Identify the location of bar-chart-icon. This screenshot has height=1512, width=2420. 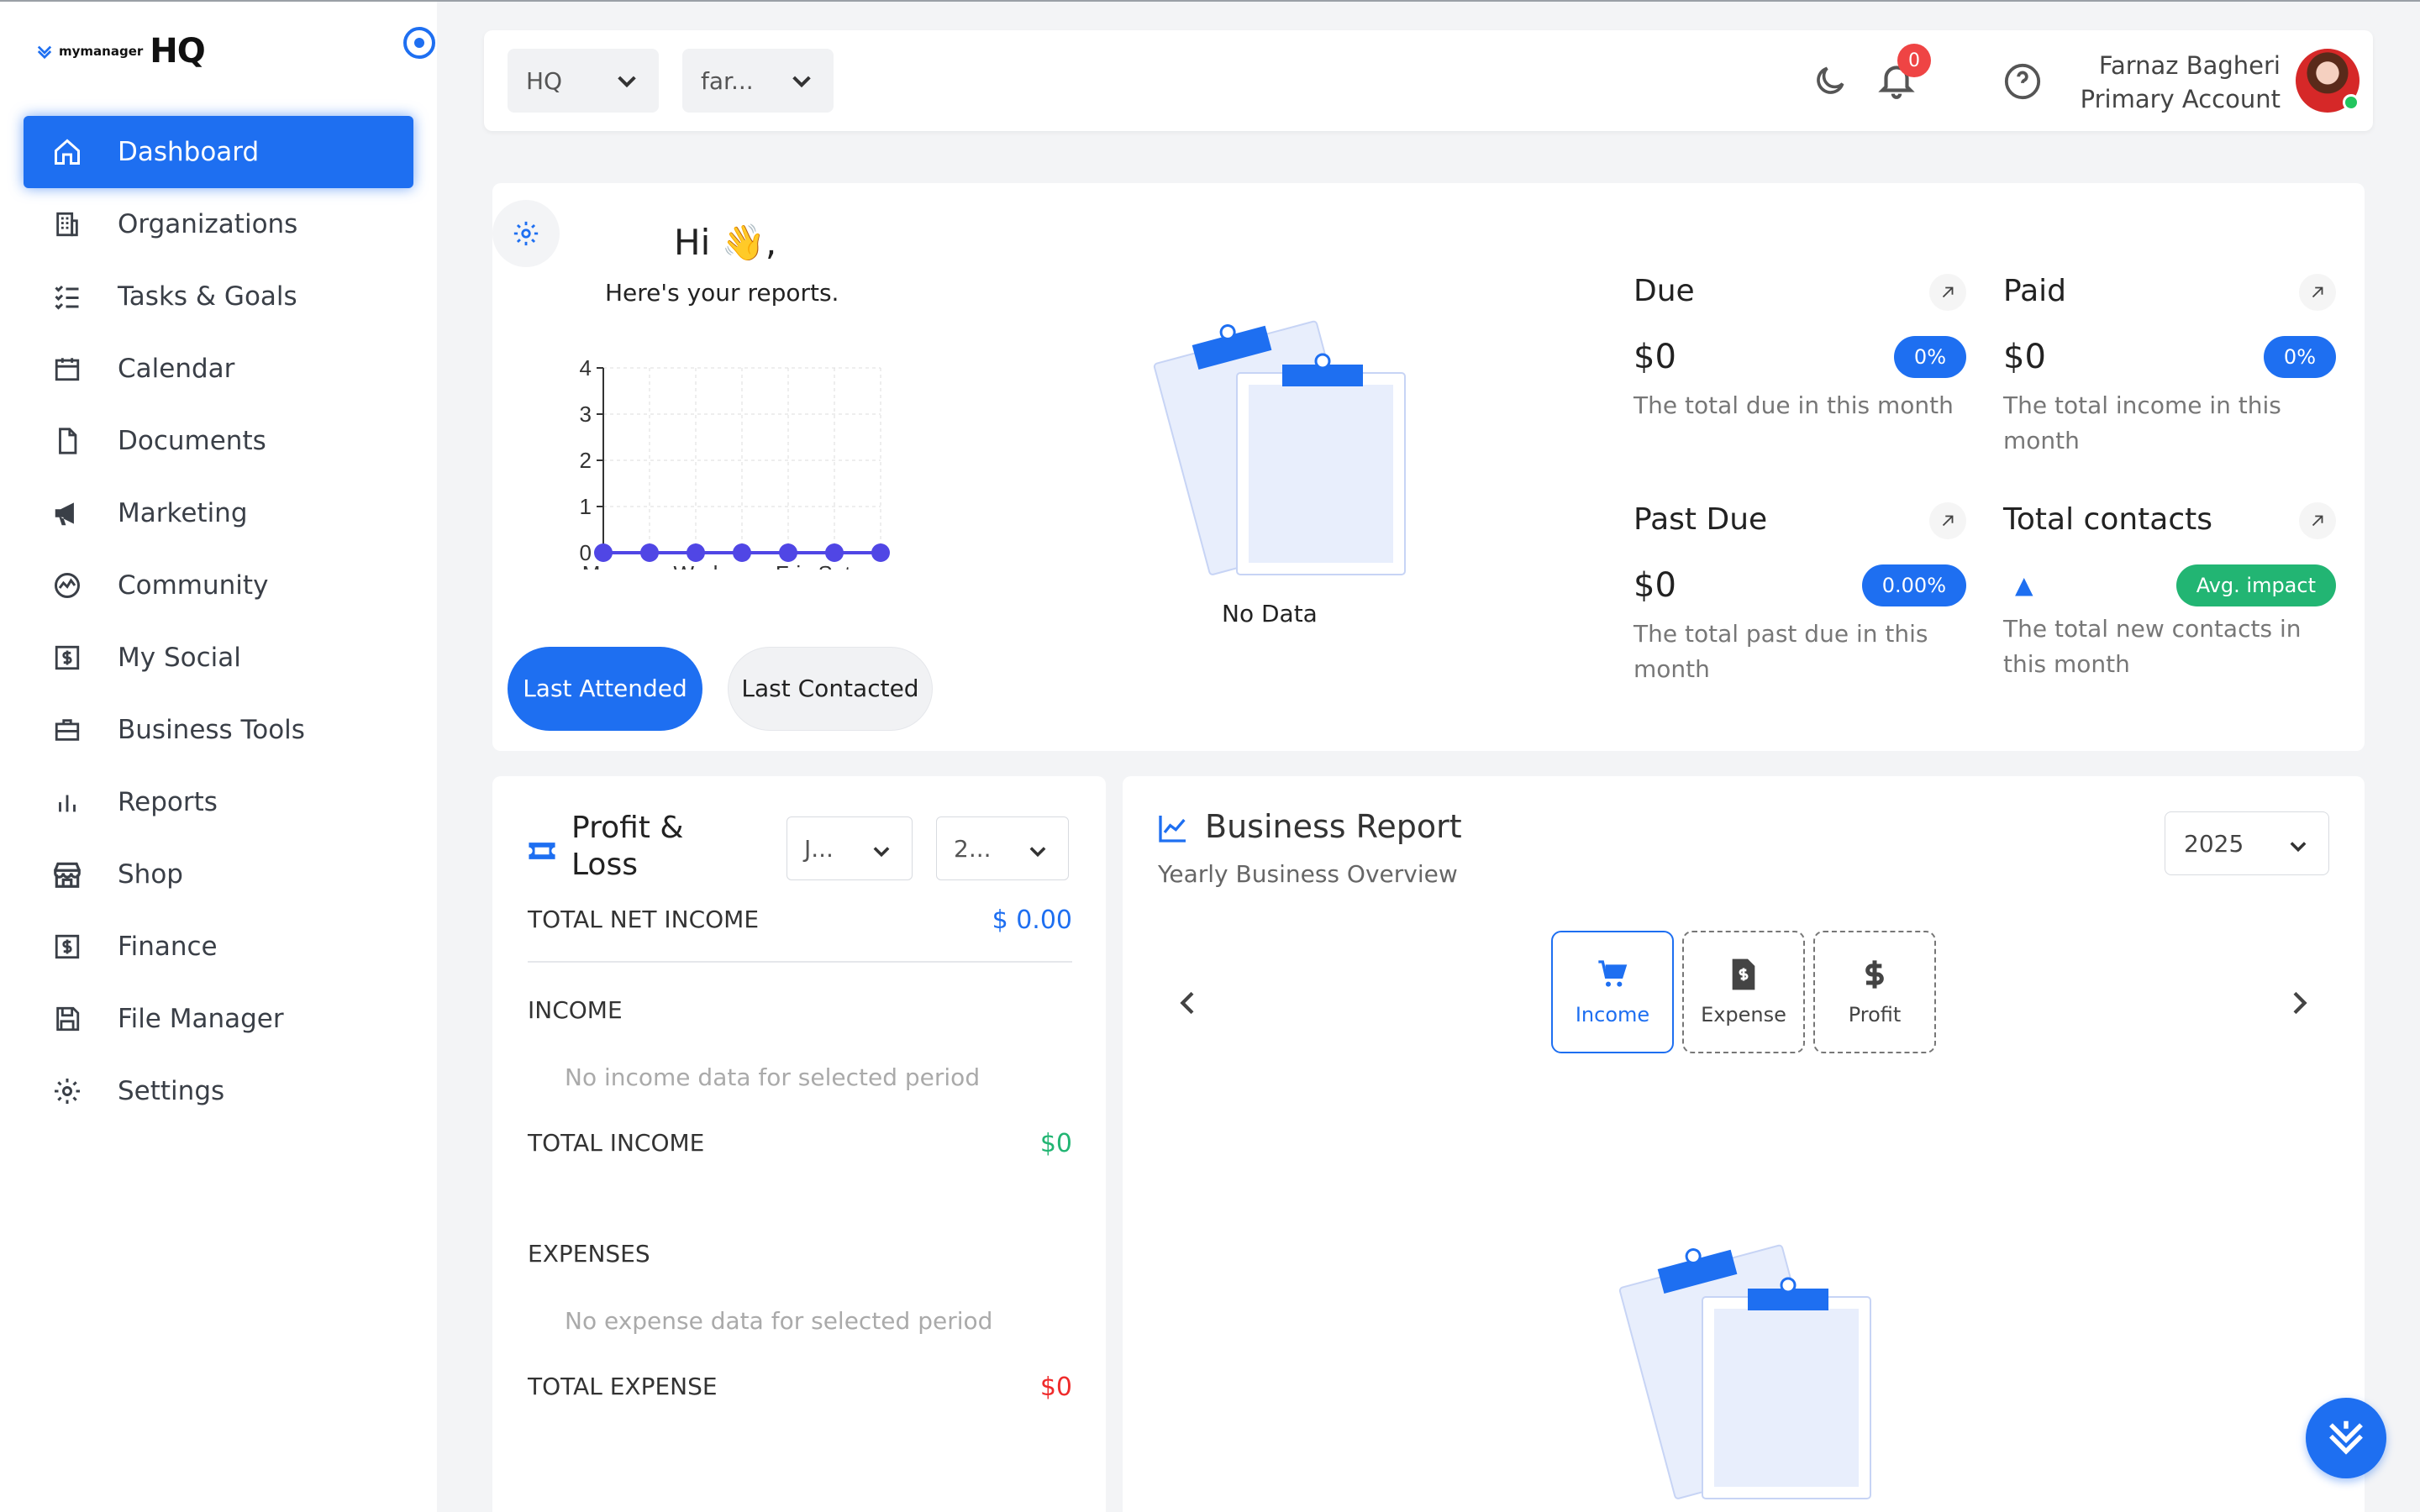
(67, 802).